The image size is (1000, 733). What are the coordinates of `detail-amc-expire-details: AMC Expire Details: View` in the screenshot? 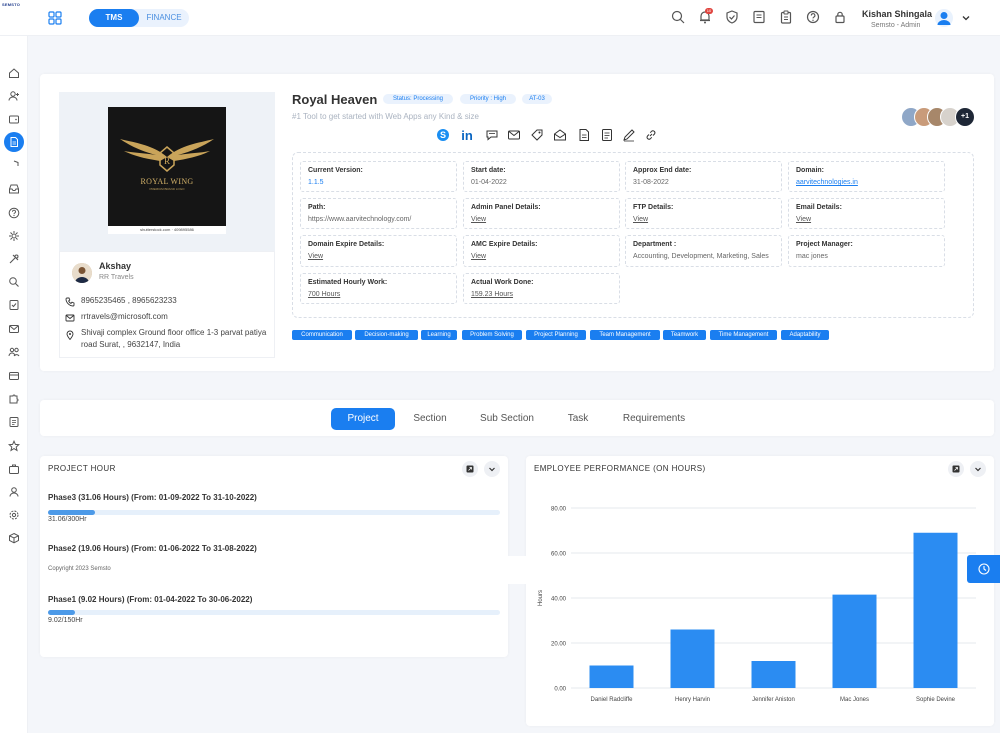 It's located at (541, 251).